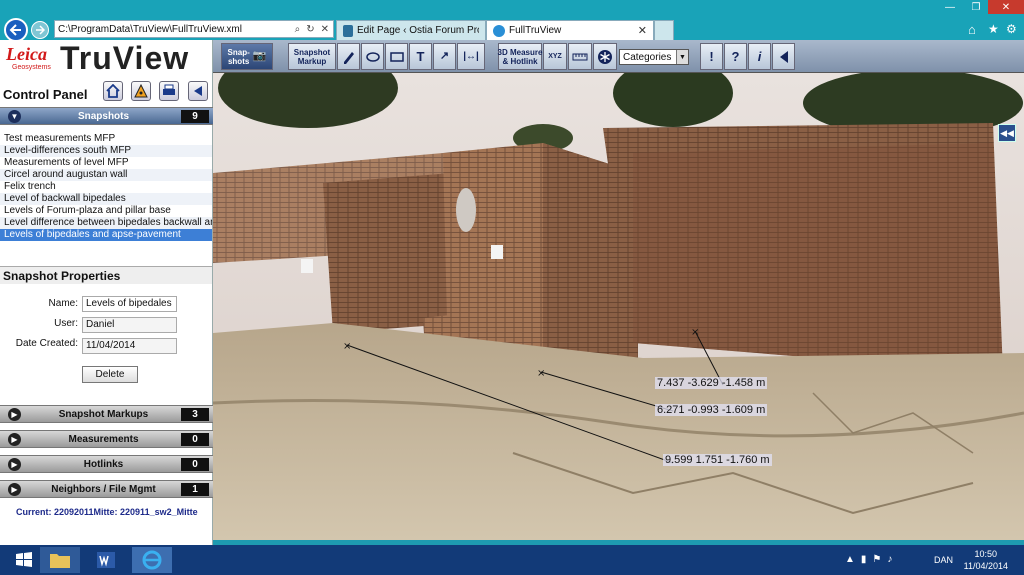 Image resolution: width=1024 pixels, height=575 pixels. Describe the element at coordinates (950, 7) in the screenshot. I see `minimize-button: —` at that location.